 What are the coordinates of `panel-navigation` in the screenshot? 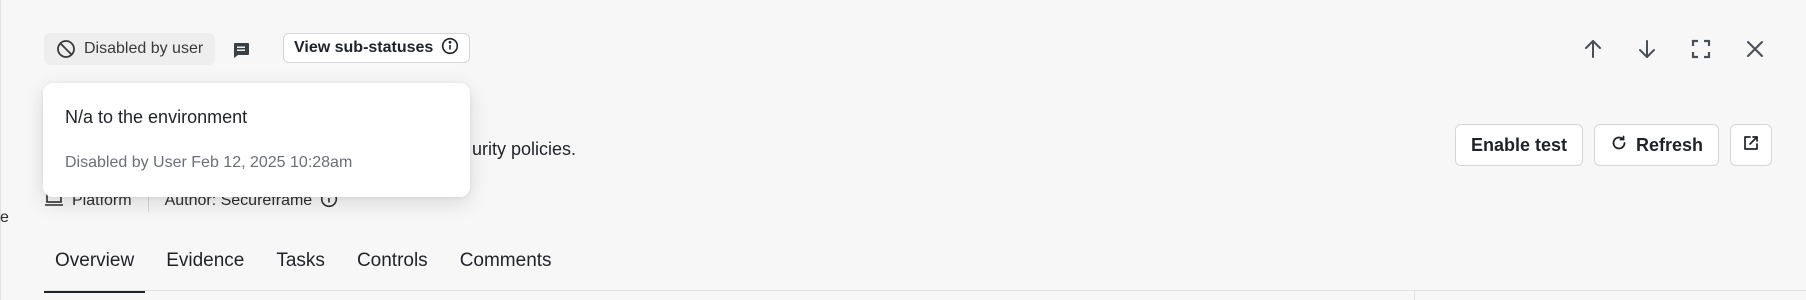 It's located at (1674, 49).